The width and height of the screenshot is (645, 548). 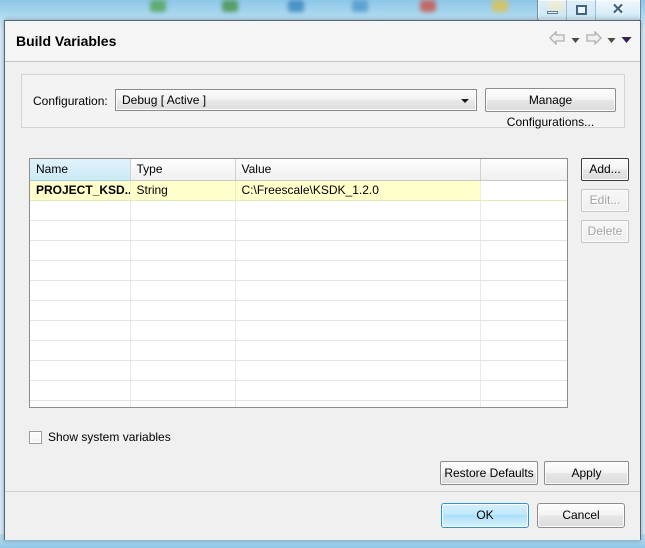 What do you see at coordinates (489, 473) in the screenshot?
I see `restore-defaults-button: Restore Defaults` at bounding box center [489, 473].